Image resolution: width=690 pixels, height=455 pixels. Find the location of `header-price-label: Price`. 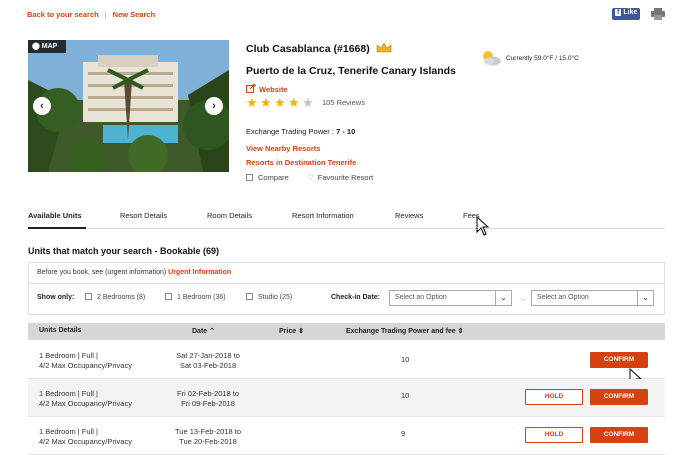

header-price-label: Price is located at coordinates (288, 331).